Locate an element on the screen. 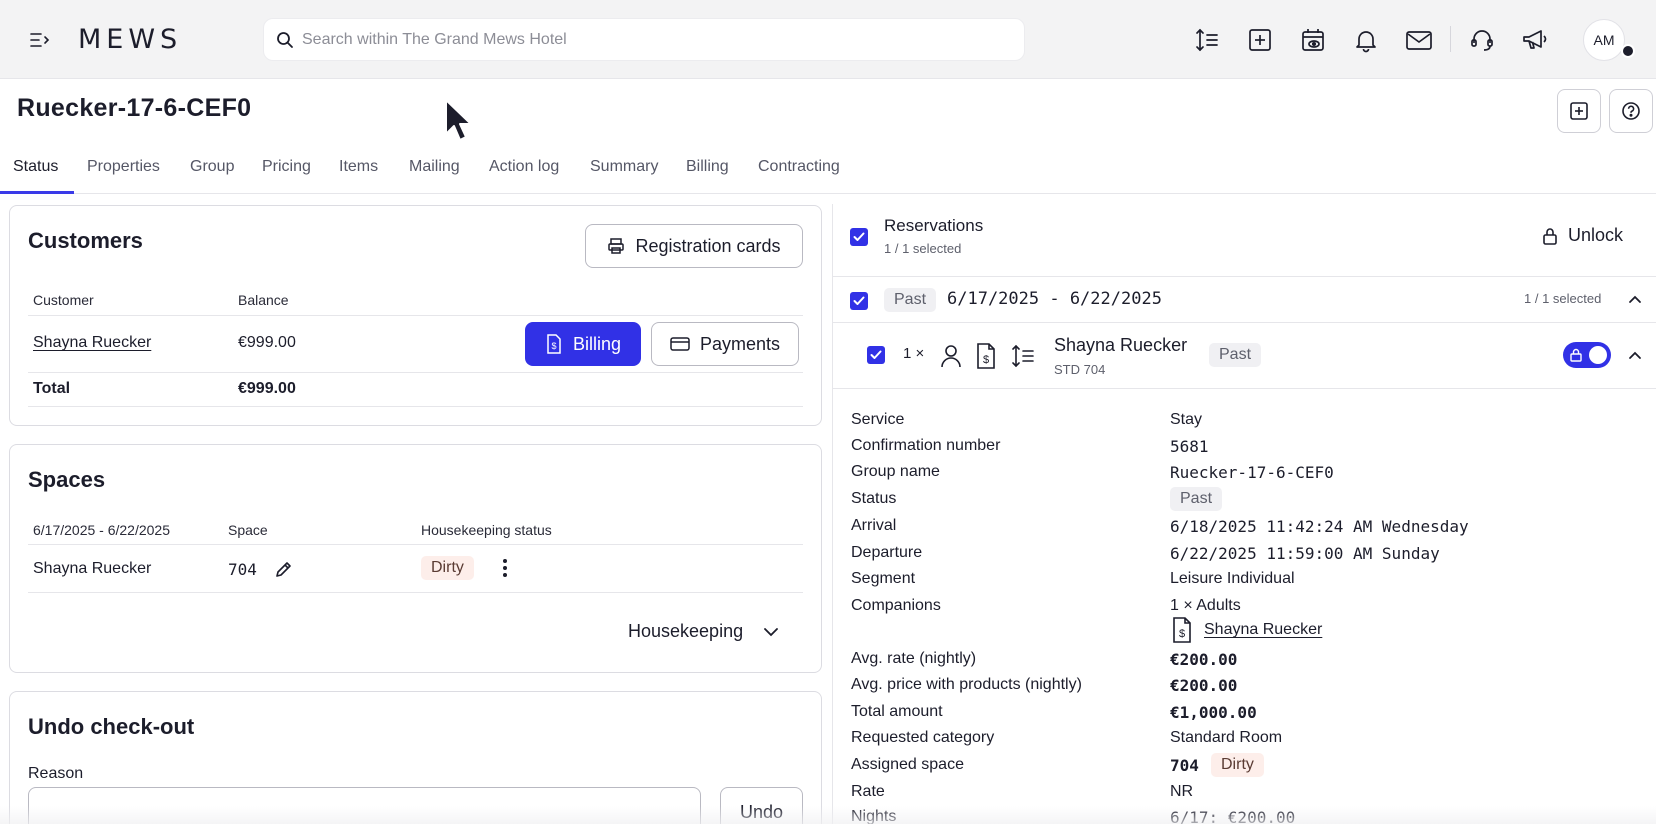 The height and width of the screenshot is (824, 1656). help-button is located at coordinates (1631, 111).